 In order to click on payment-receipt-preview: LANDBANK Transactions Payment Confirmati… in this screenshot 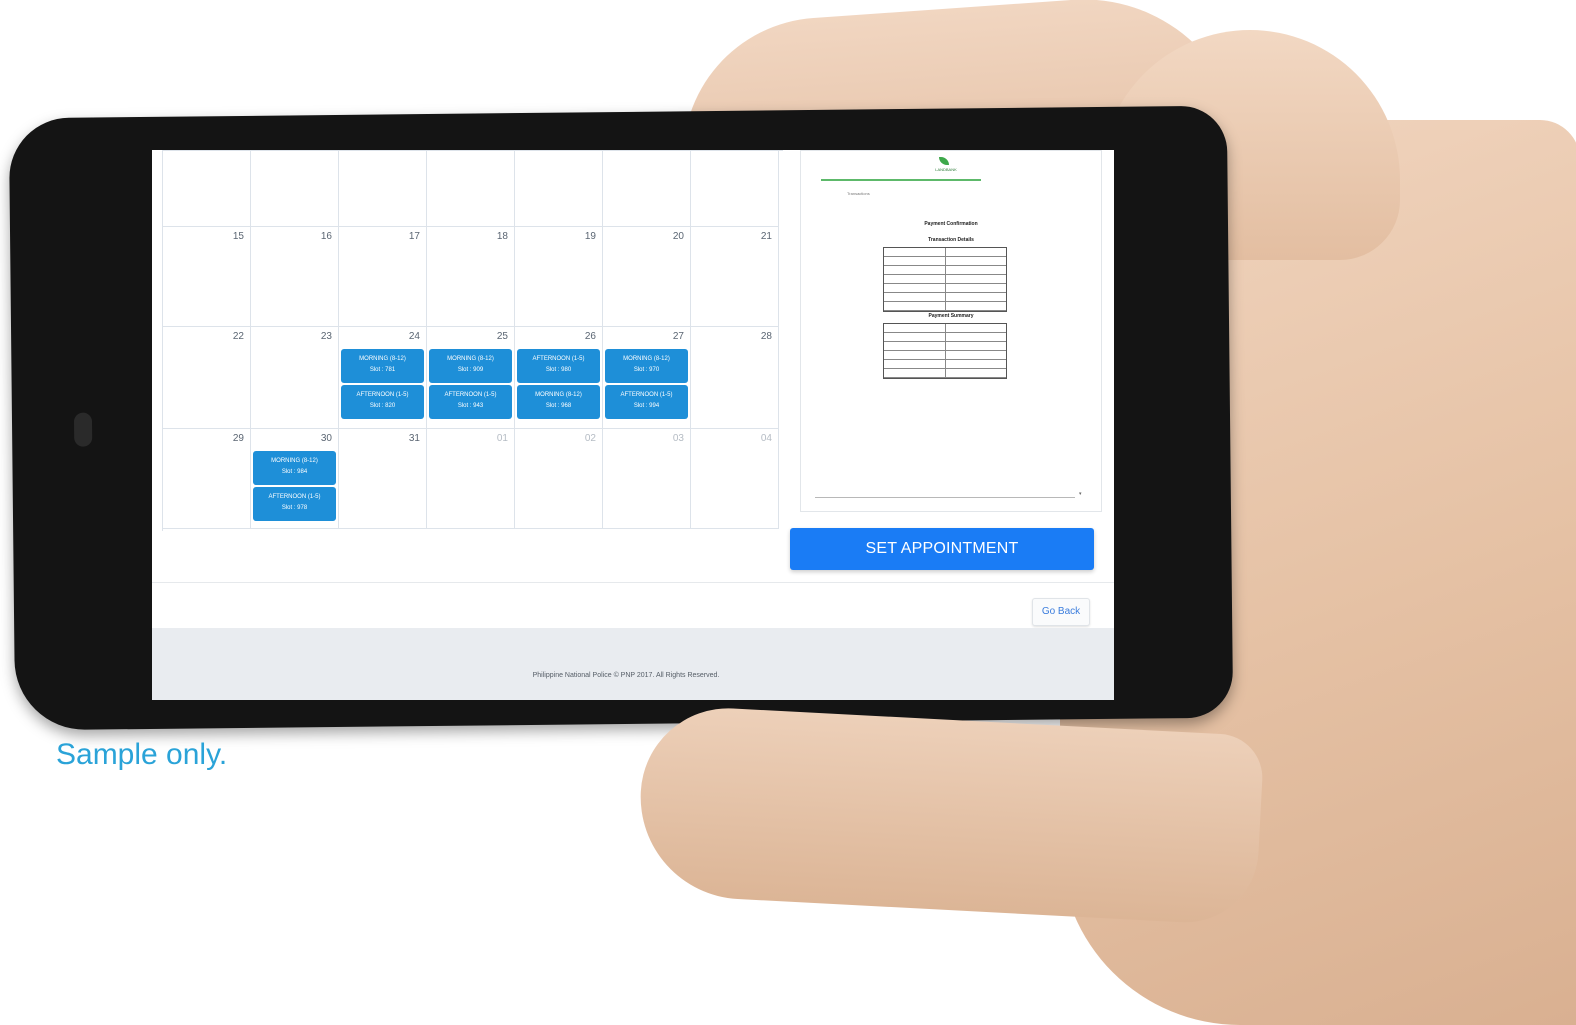, I will do `click(951, 331)`.